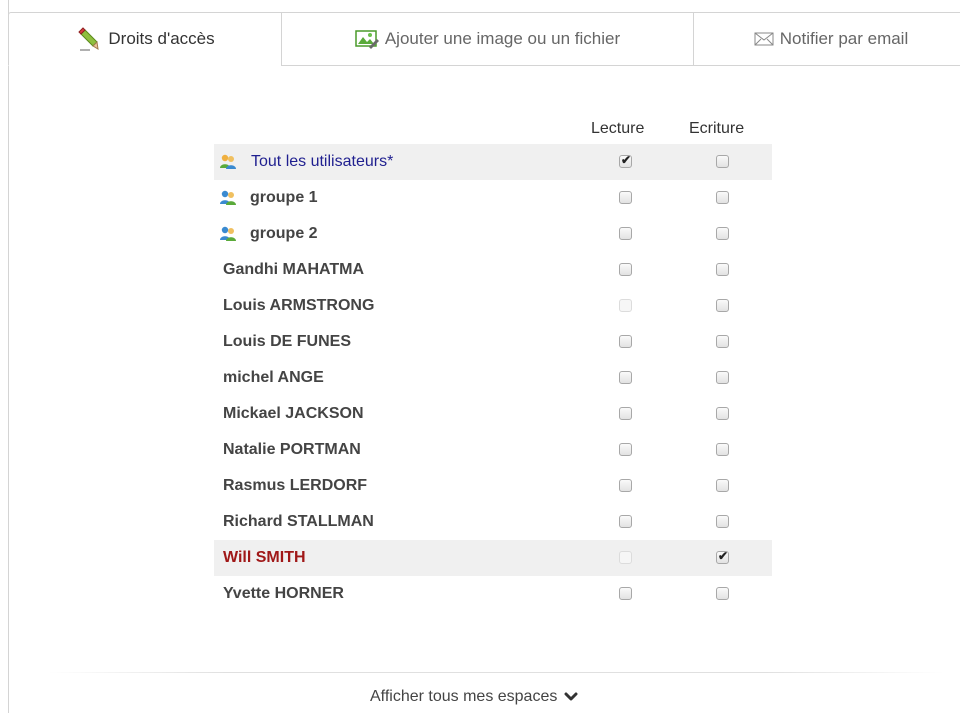  I want to click on table-row: michel ANGE, so click(493, 378).